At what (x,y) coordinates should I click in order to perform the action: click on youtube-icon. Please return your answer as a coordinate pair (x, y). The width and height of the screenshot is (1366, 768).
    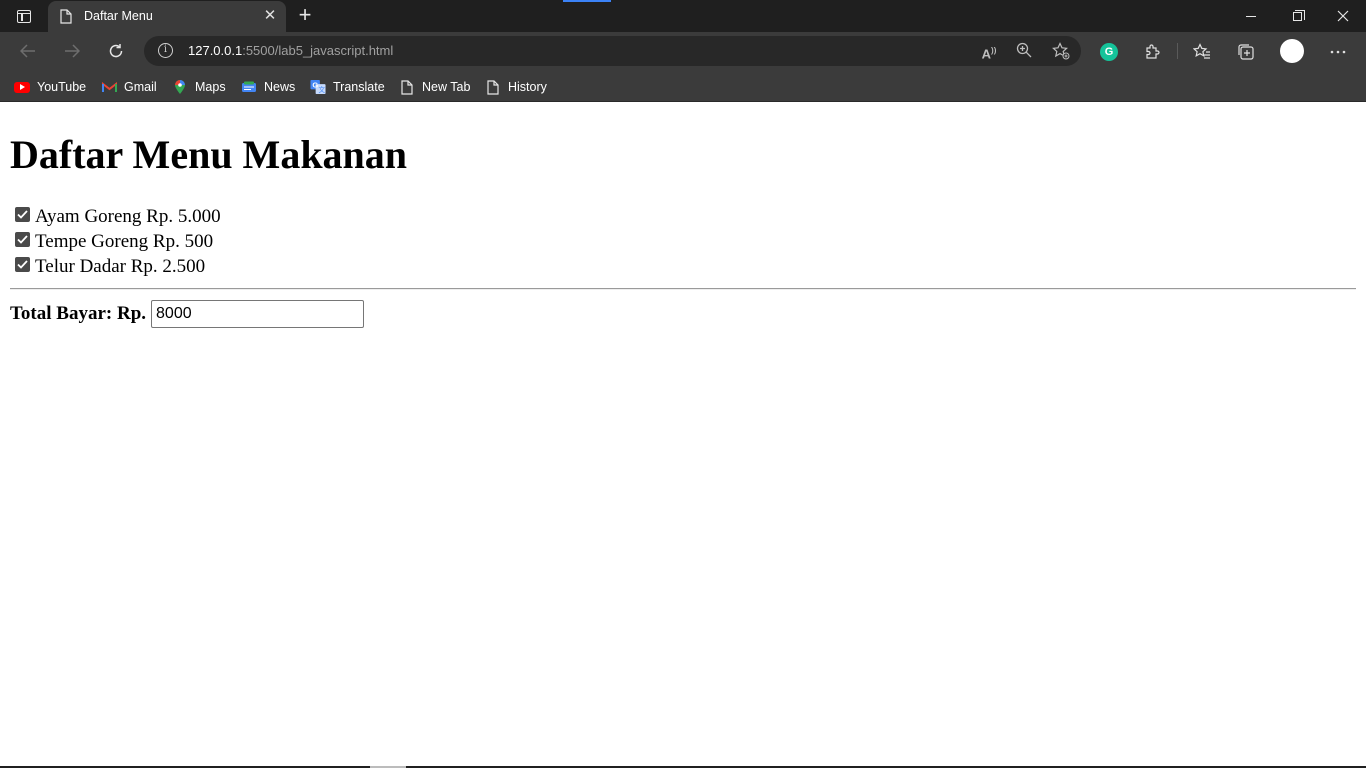
    Looking at the image, I should click on (22, 87).